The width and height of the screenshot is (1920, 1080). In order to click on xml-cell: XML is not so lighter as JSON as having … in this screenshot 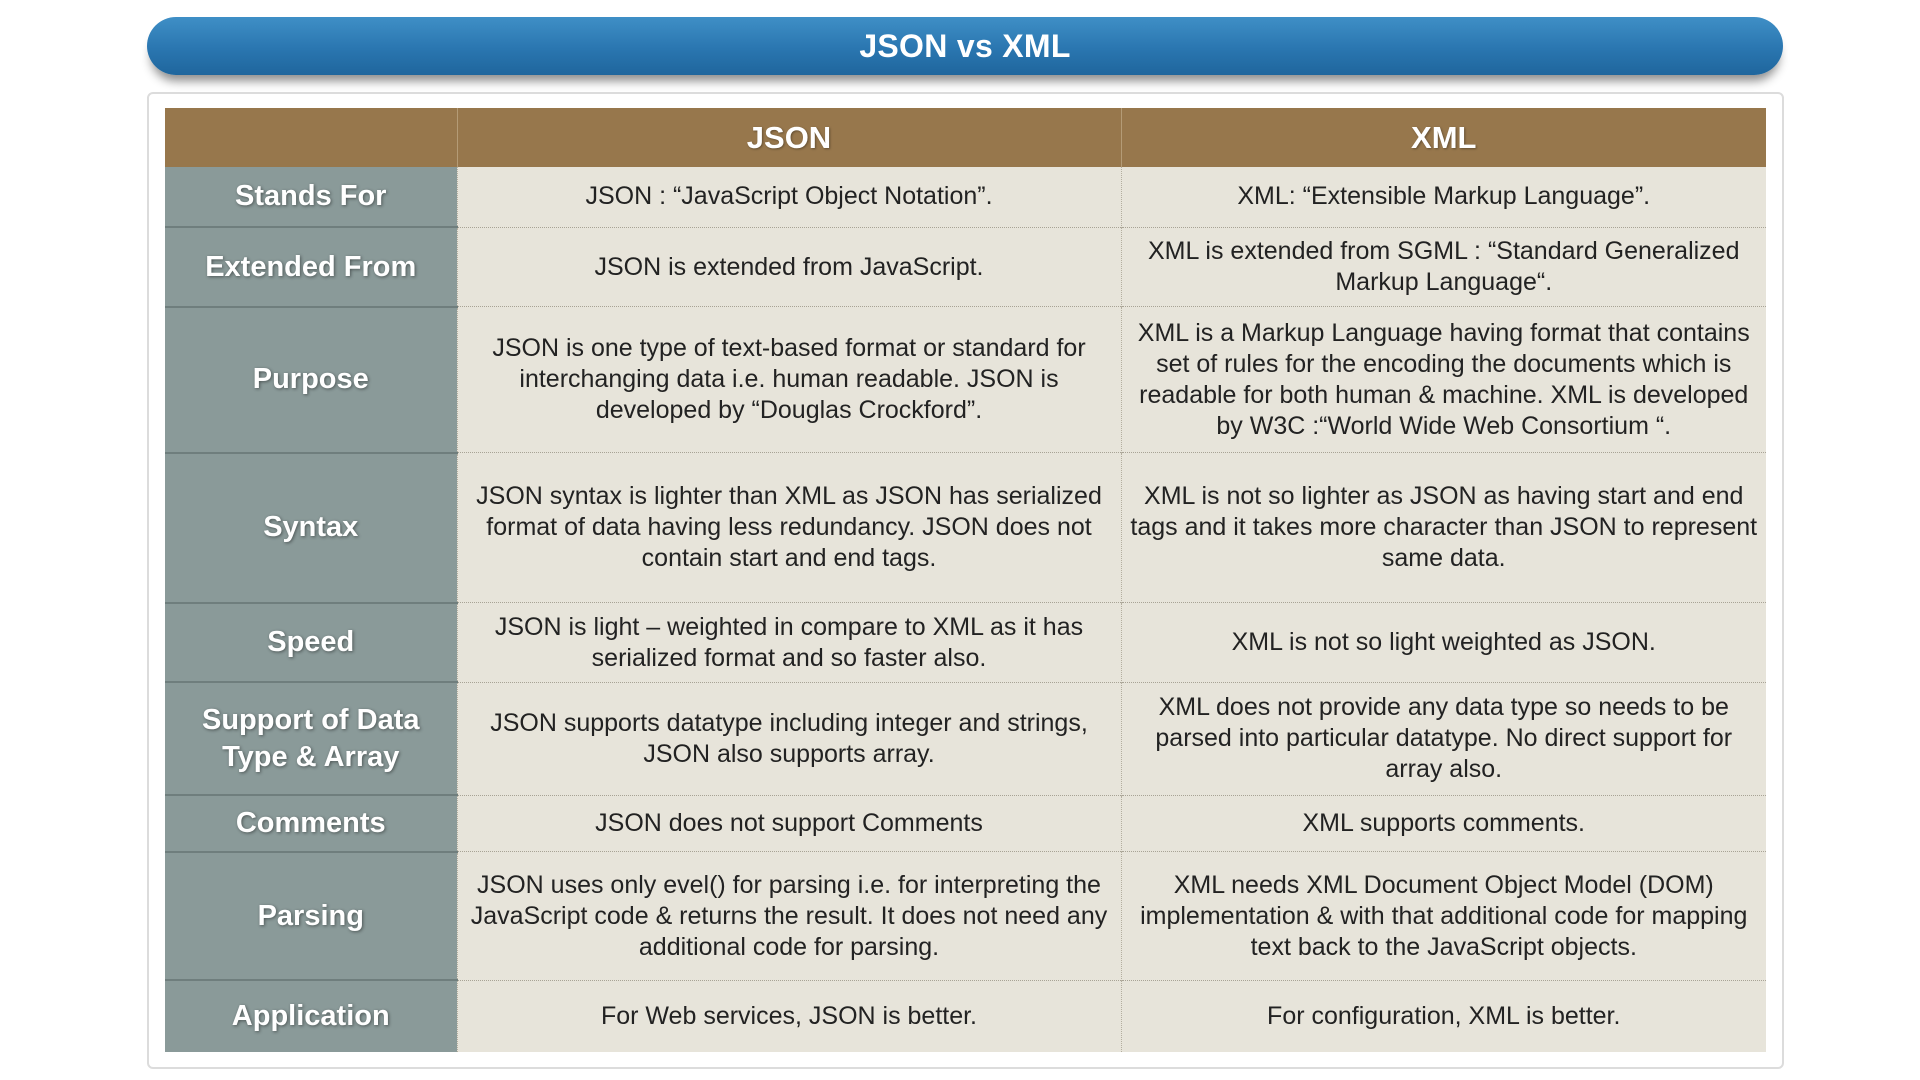, I will do `click(1443, 527)`.